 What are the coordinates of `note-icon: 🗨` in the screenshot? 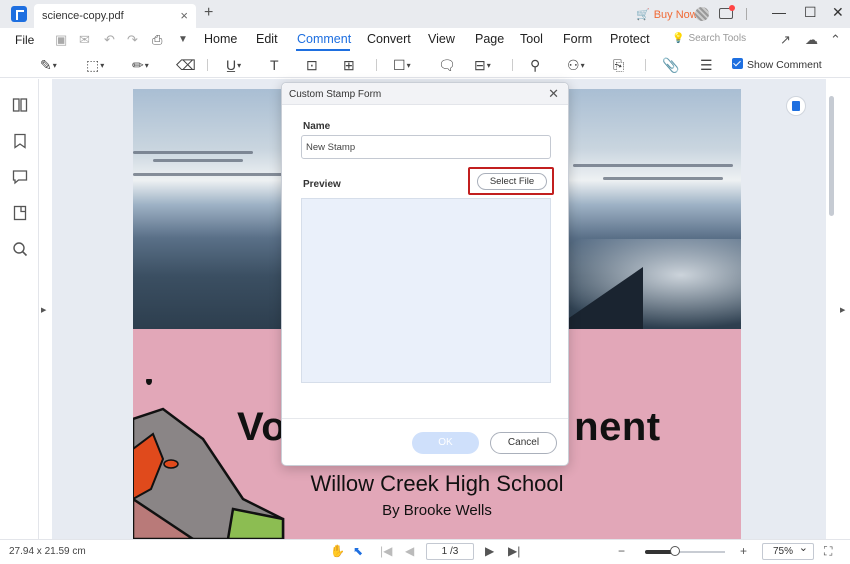 It's located at (447, 65).